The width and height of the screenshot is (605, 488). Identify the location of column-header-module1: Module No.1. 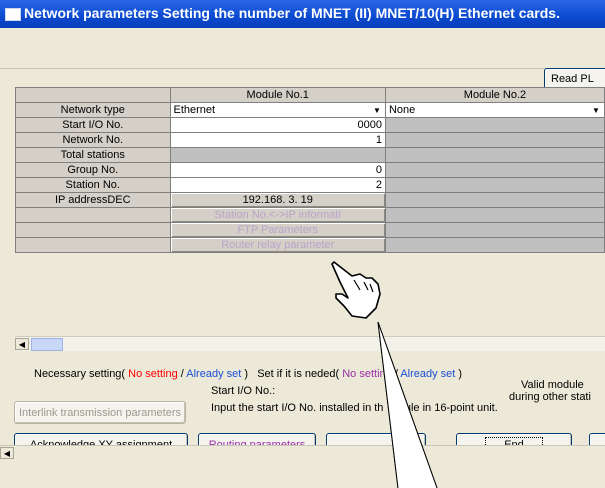
(277, 95).